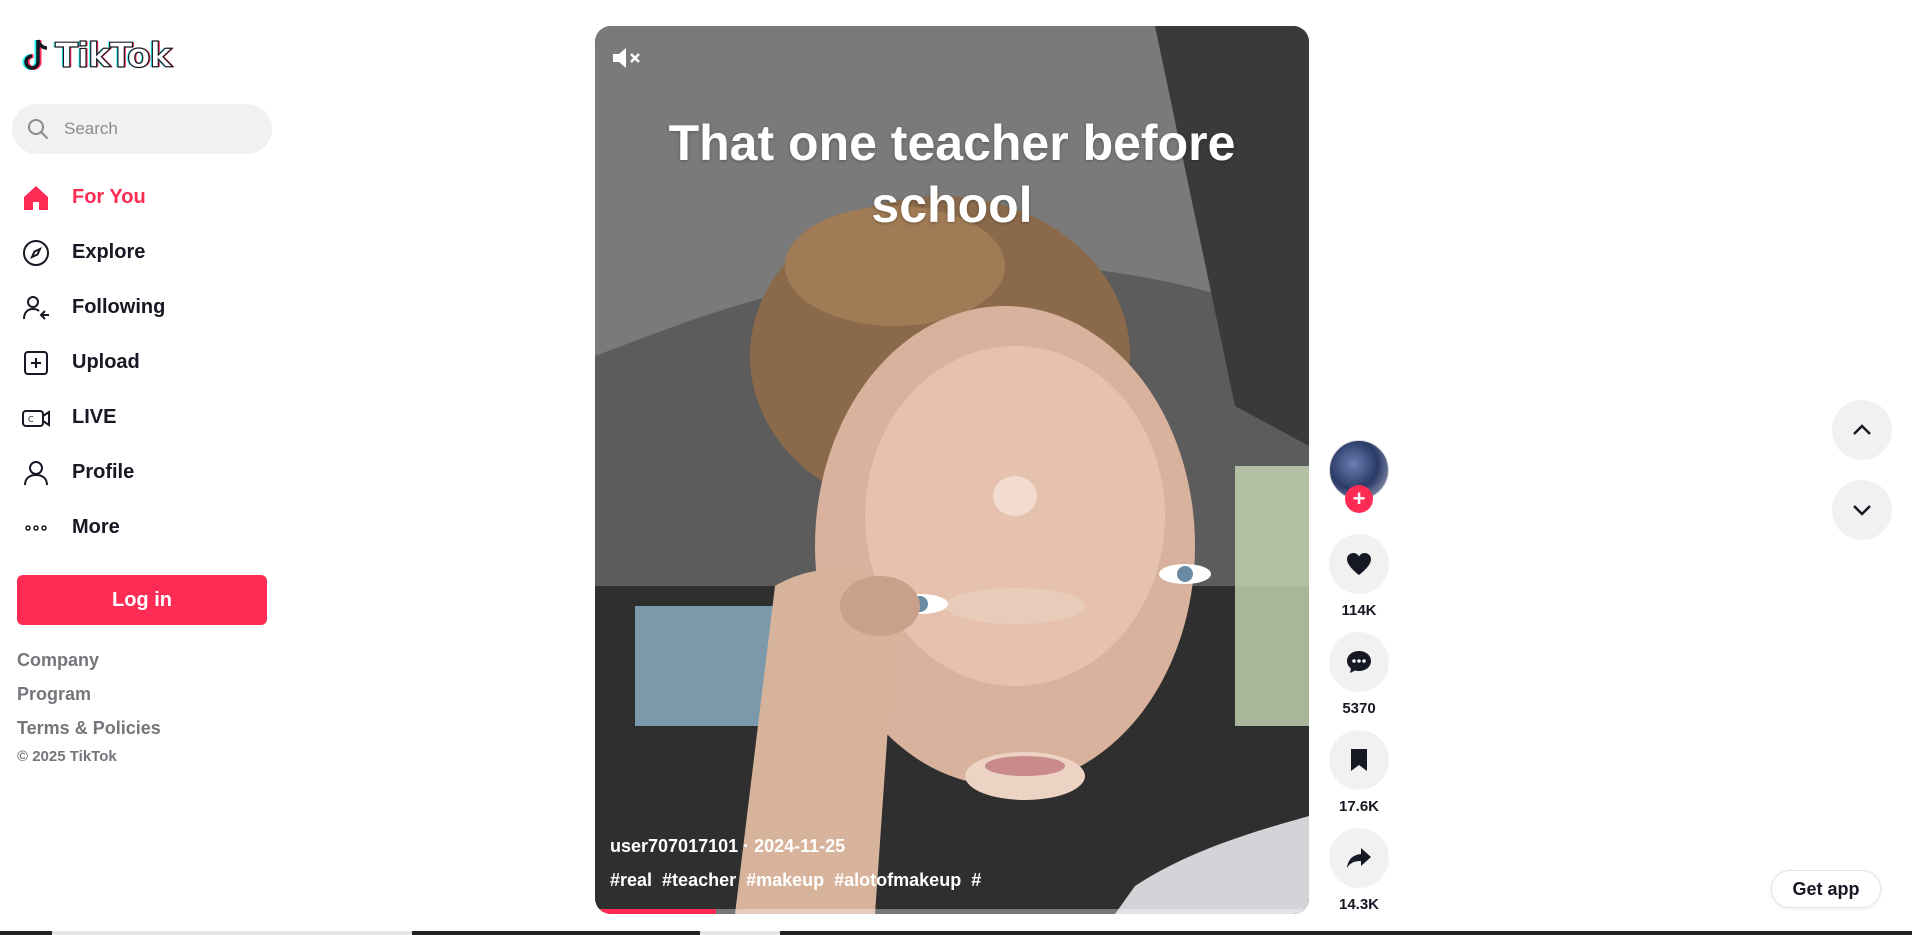  Describe the element at coordinates (36, 198) in the screenshot. I see `home-icon` at that location.